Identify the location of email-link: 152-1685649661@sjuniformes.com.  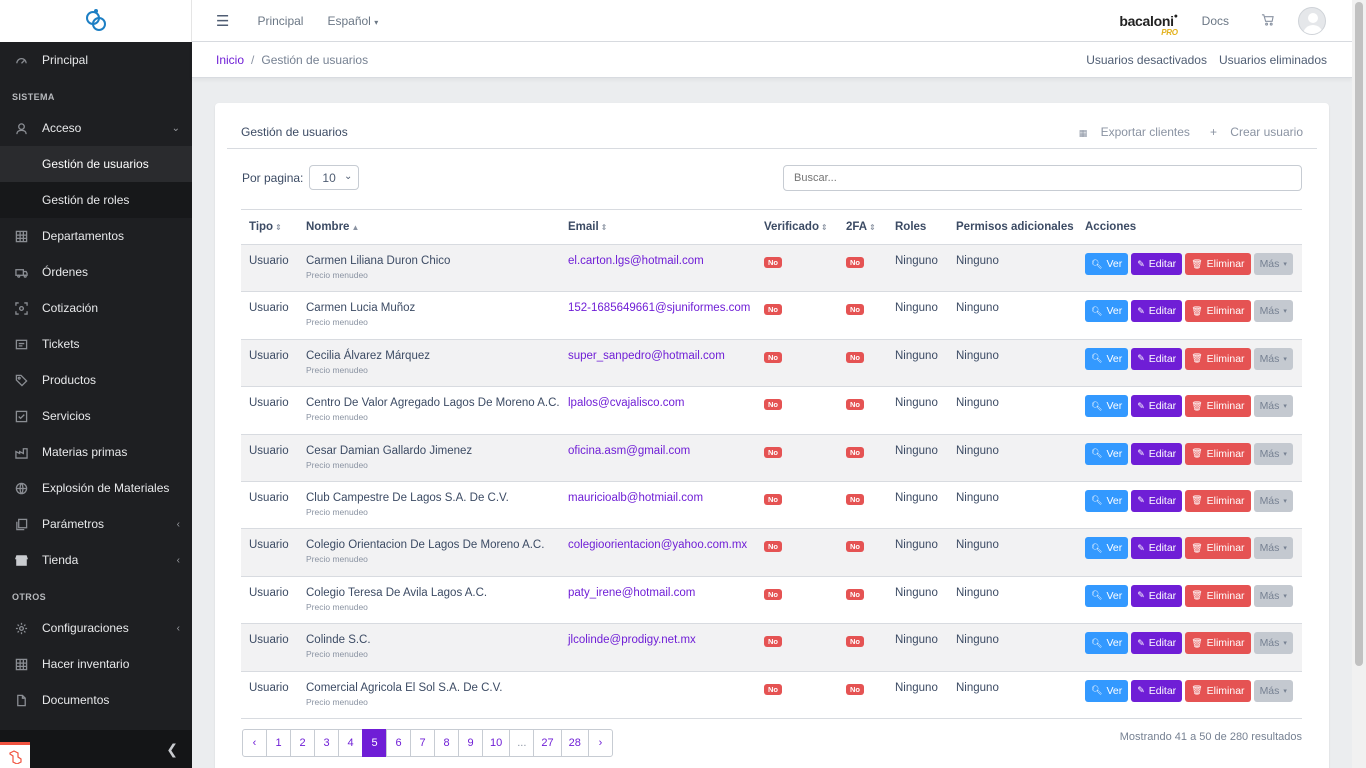
(659, 308).